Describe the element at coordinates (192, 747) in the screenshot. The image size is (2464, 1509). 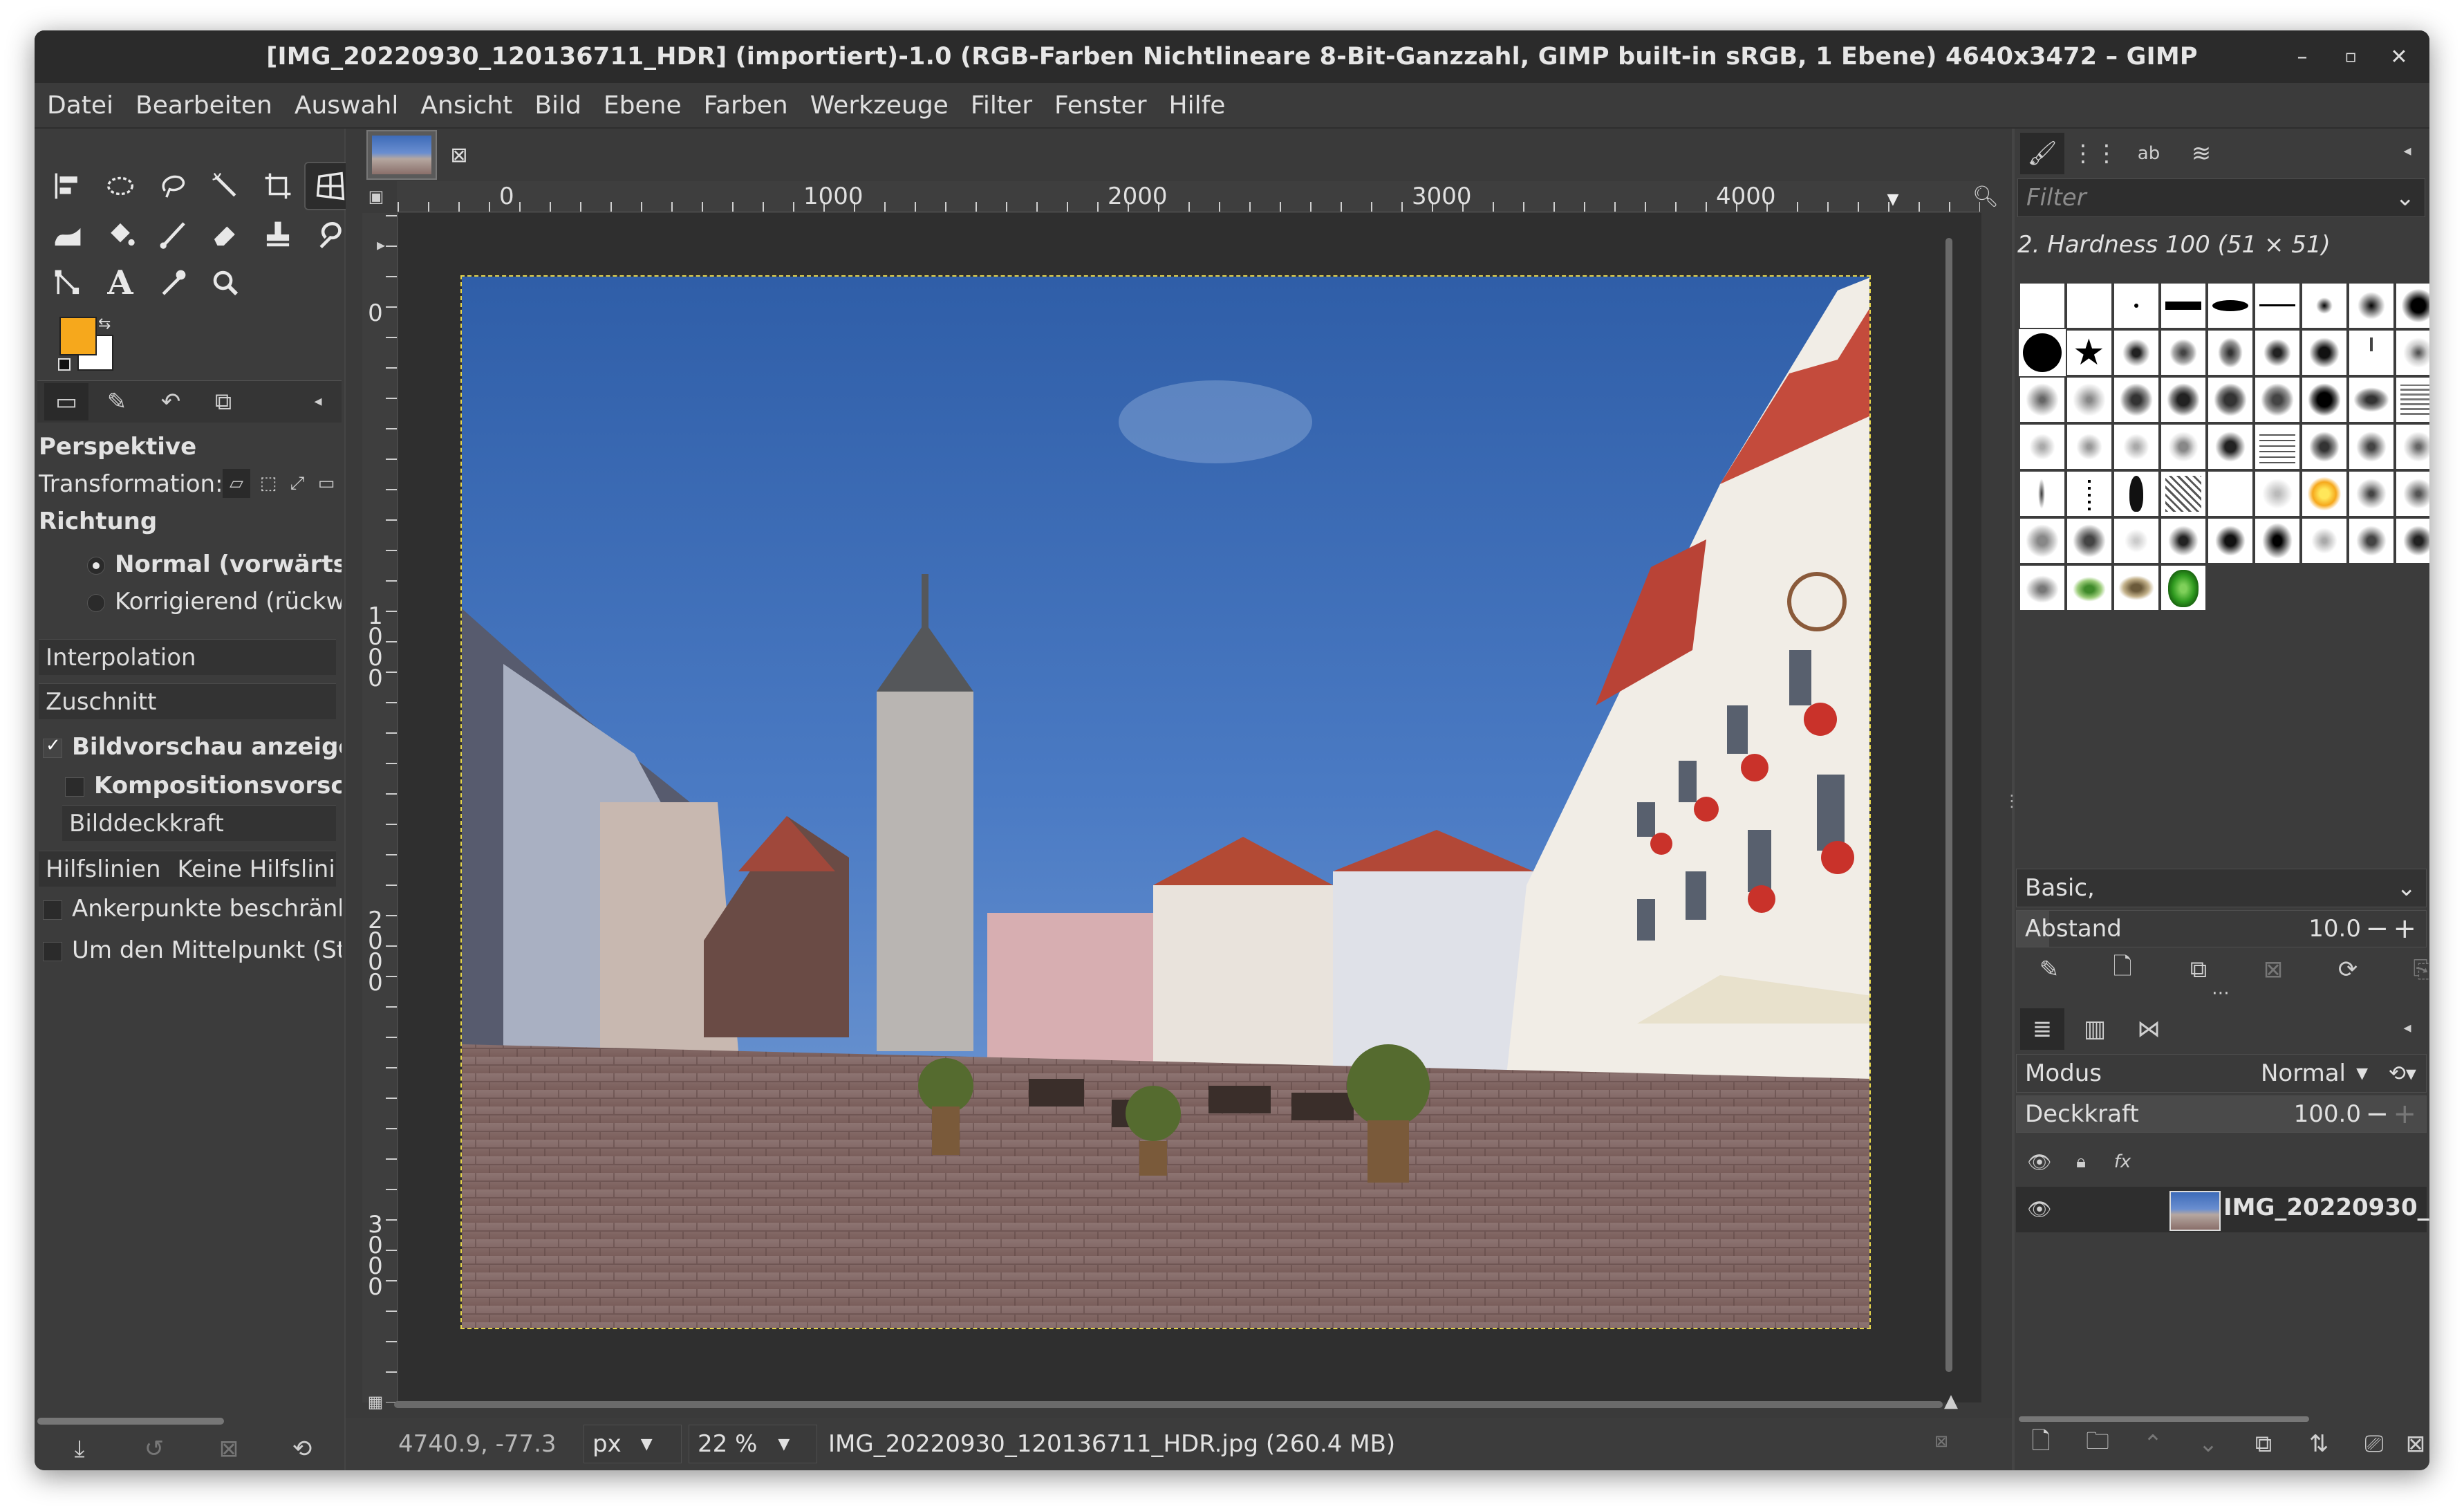
I see `show-preview-checkbox: ✓ Bildvorschau anzeigen` at that location.